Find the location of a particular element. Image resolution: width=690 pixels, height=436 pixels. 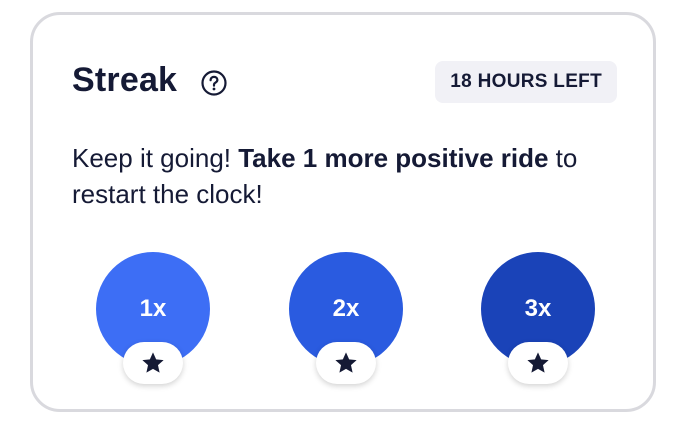

card-title: Streak is located at coordinates (125, 80).